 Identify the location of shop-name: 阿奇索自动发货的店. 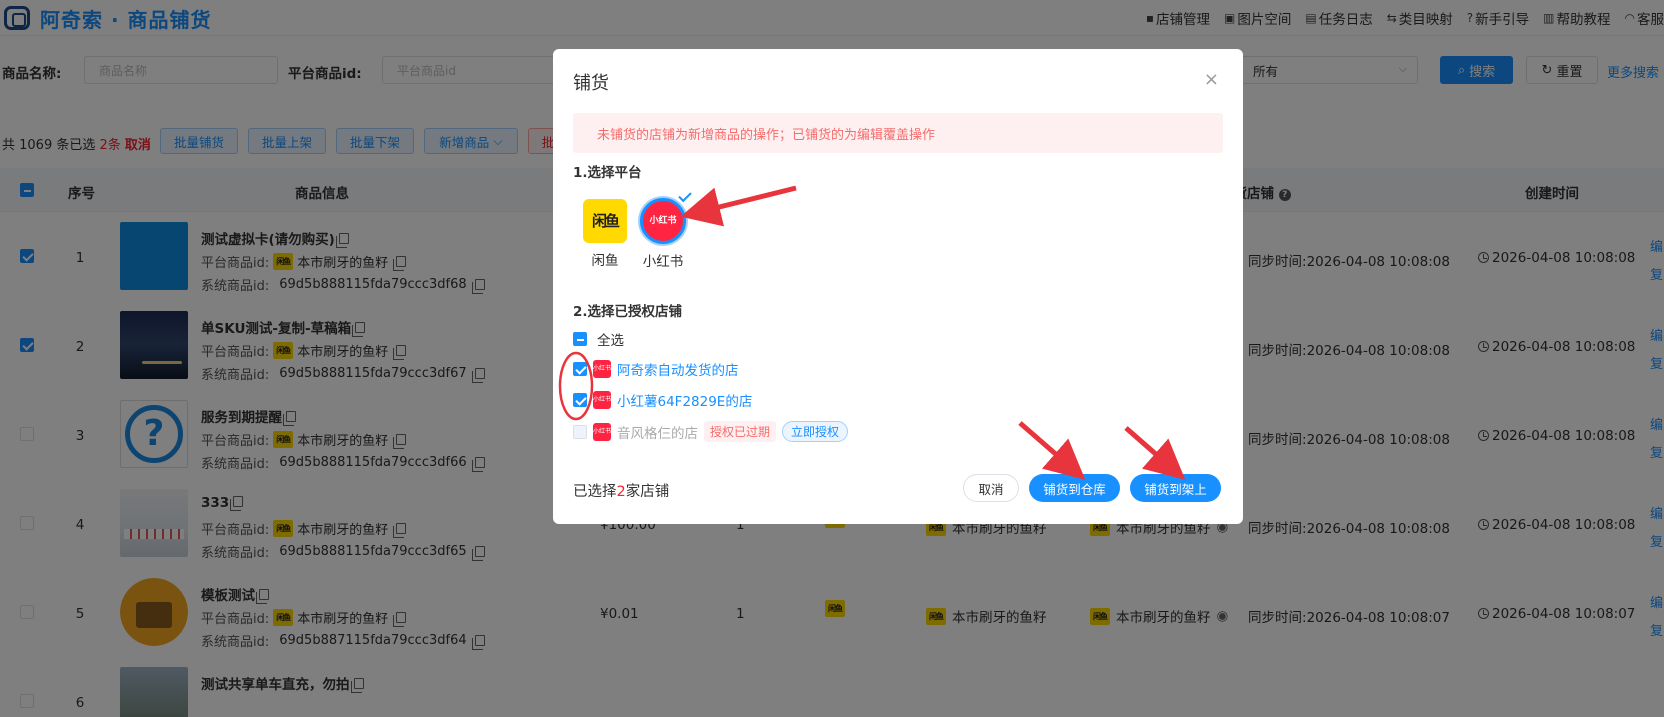
(678, 371).